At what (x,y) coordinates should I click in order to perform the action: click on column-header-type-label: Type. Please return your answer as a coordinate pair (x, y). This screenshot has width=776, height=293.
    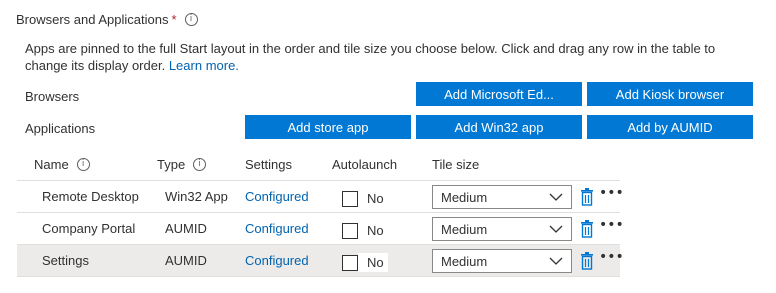
    Looking at the image, I should click on (171, 164).